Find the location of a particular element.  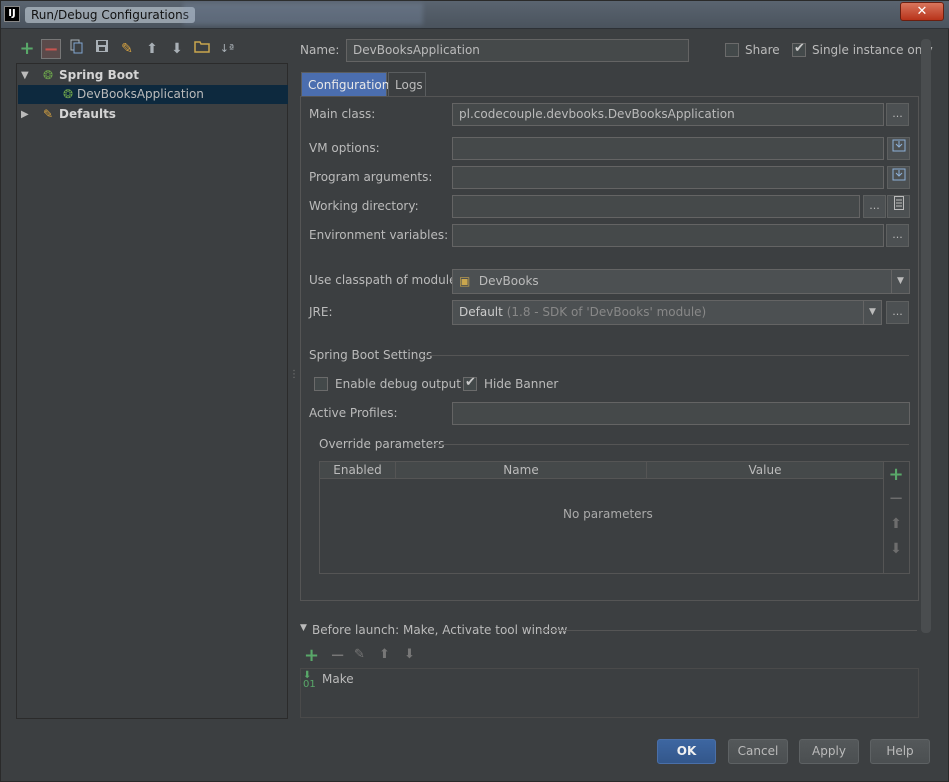

working-dir-input is located at coordinates (656, 206).